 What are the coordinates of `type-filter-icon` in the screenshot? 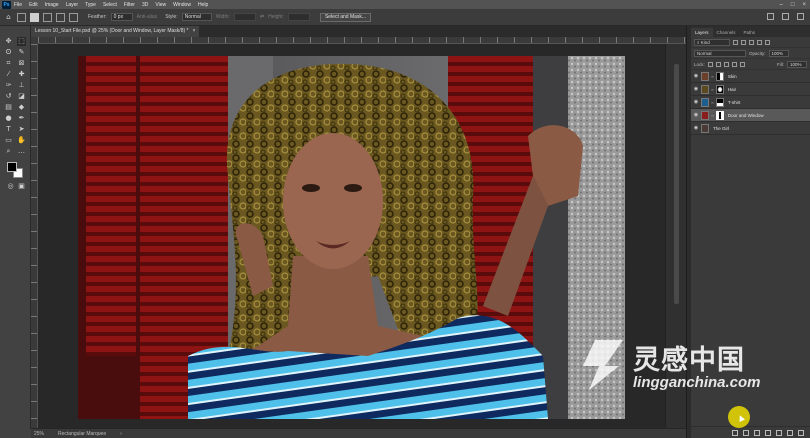 It's located at (751, 42).